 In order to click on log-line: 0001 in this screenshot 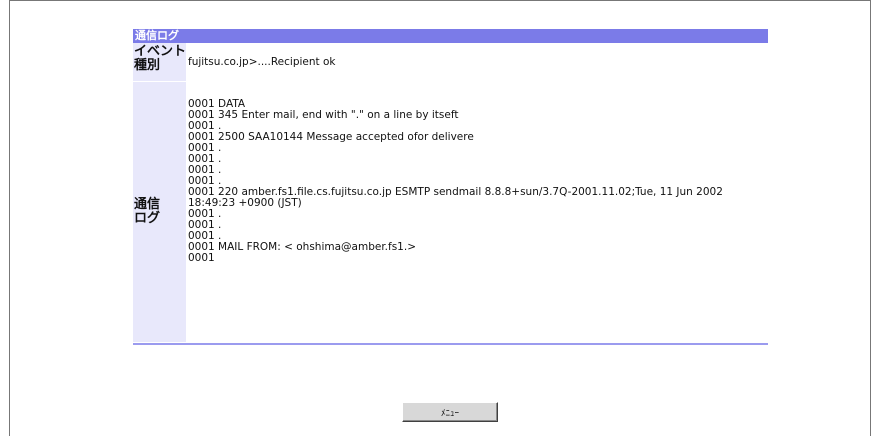, I will do `click(201, 258)`.